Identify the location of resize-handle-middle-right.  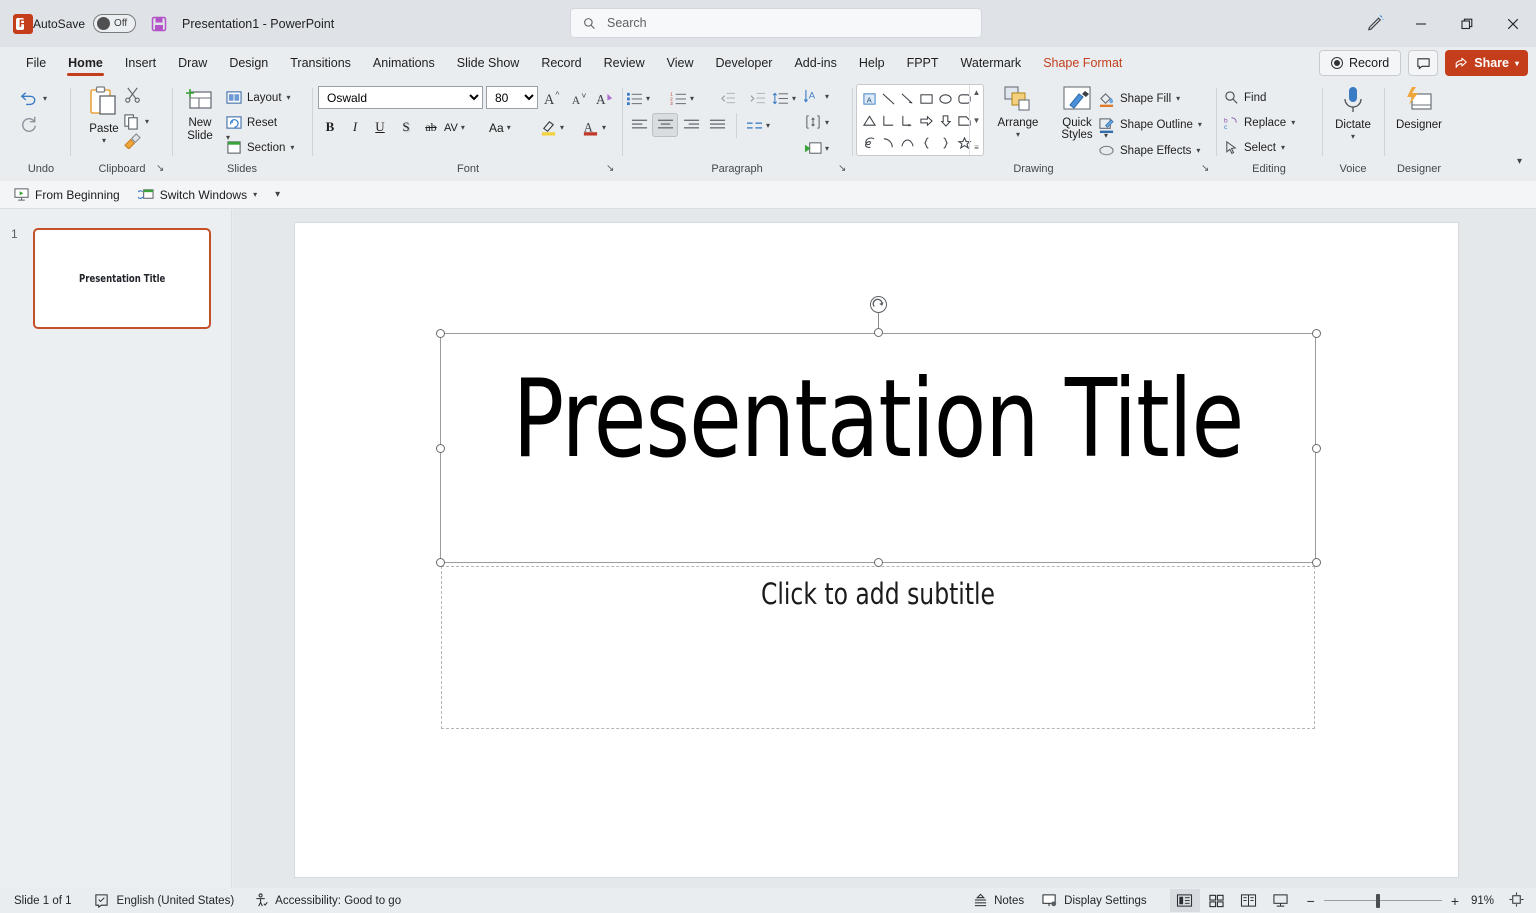
(1316, 448).